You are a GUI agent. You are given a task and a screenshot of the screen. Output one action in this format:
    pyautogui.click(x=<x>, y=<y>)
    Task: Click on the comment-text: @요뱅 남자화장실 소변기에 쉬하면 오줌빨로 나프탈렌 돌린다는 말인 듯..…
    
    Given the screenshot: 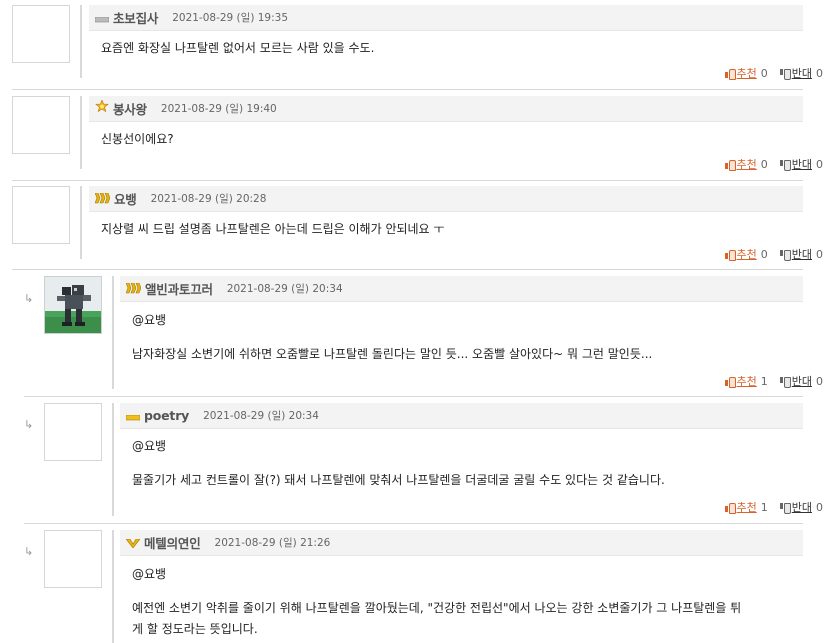 What is the action you would take?
    pyautogui.click(x=392, y=337)
    